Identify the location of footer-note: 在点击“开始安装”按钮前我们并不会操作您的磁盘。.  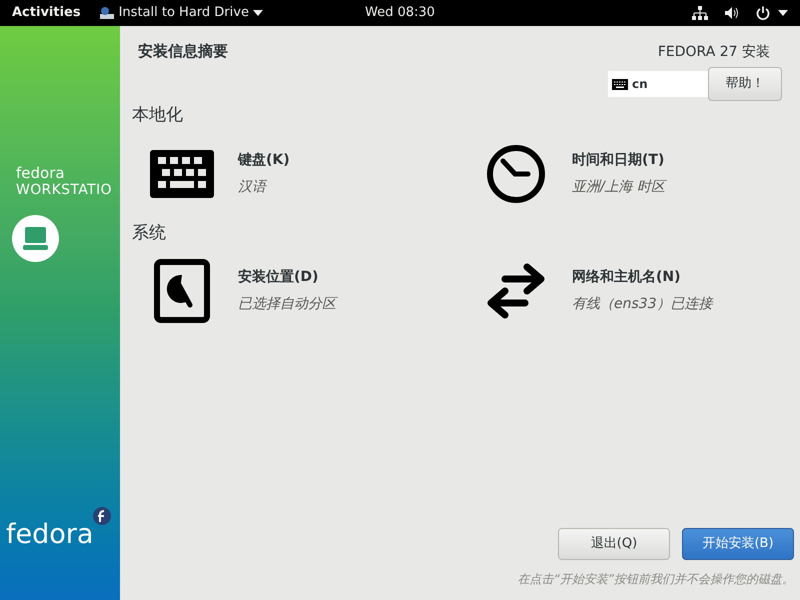
(656, 579).